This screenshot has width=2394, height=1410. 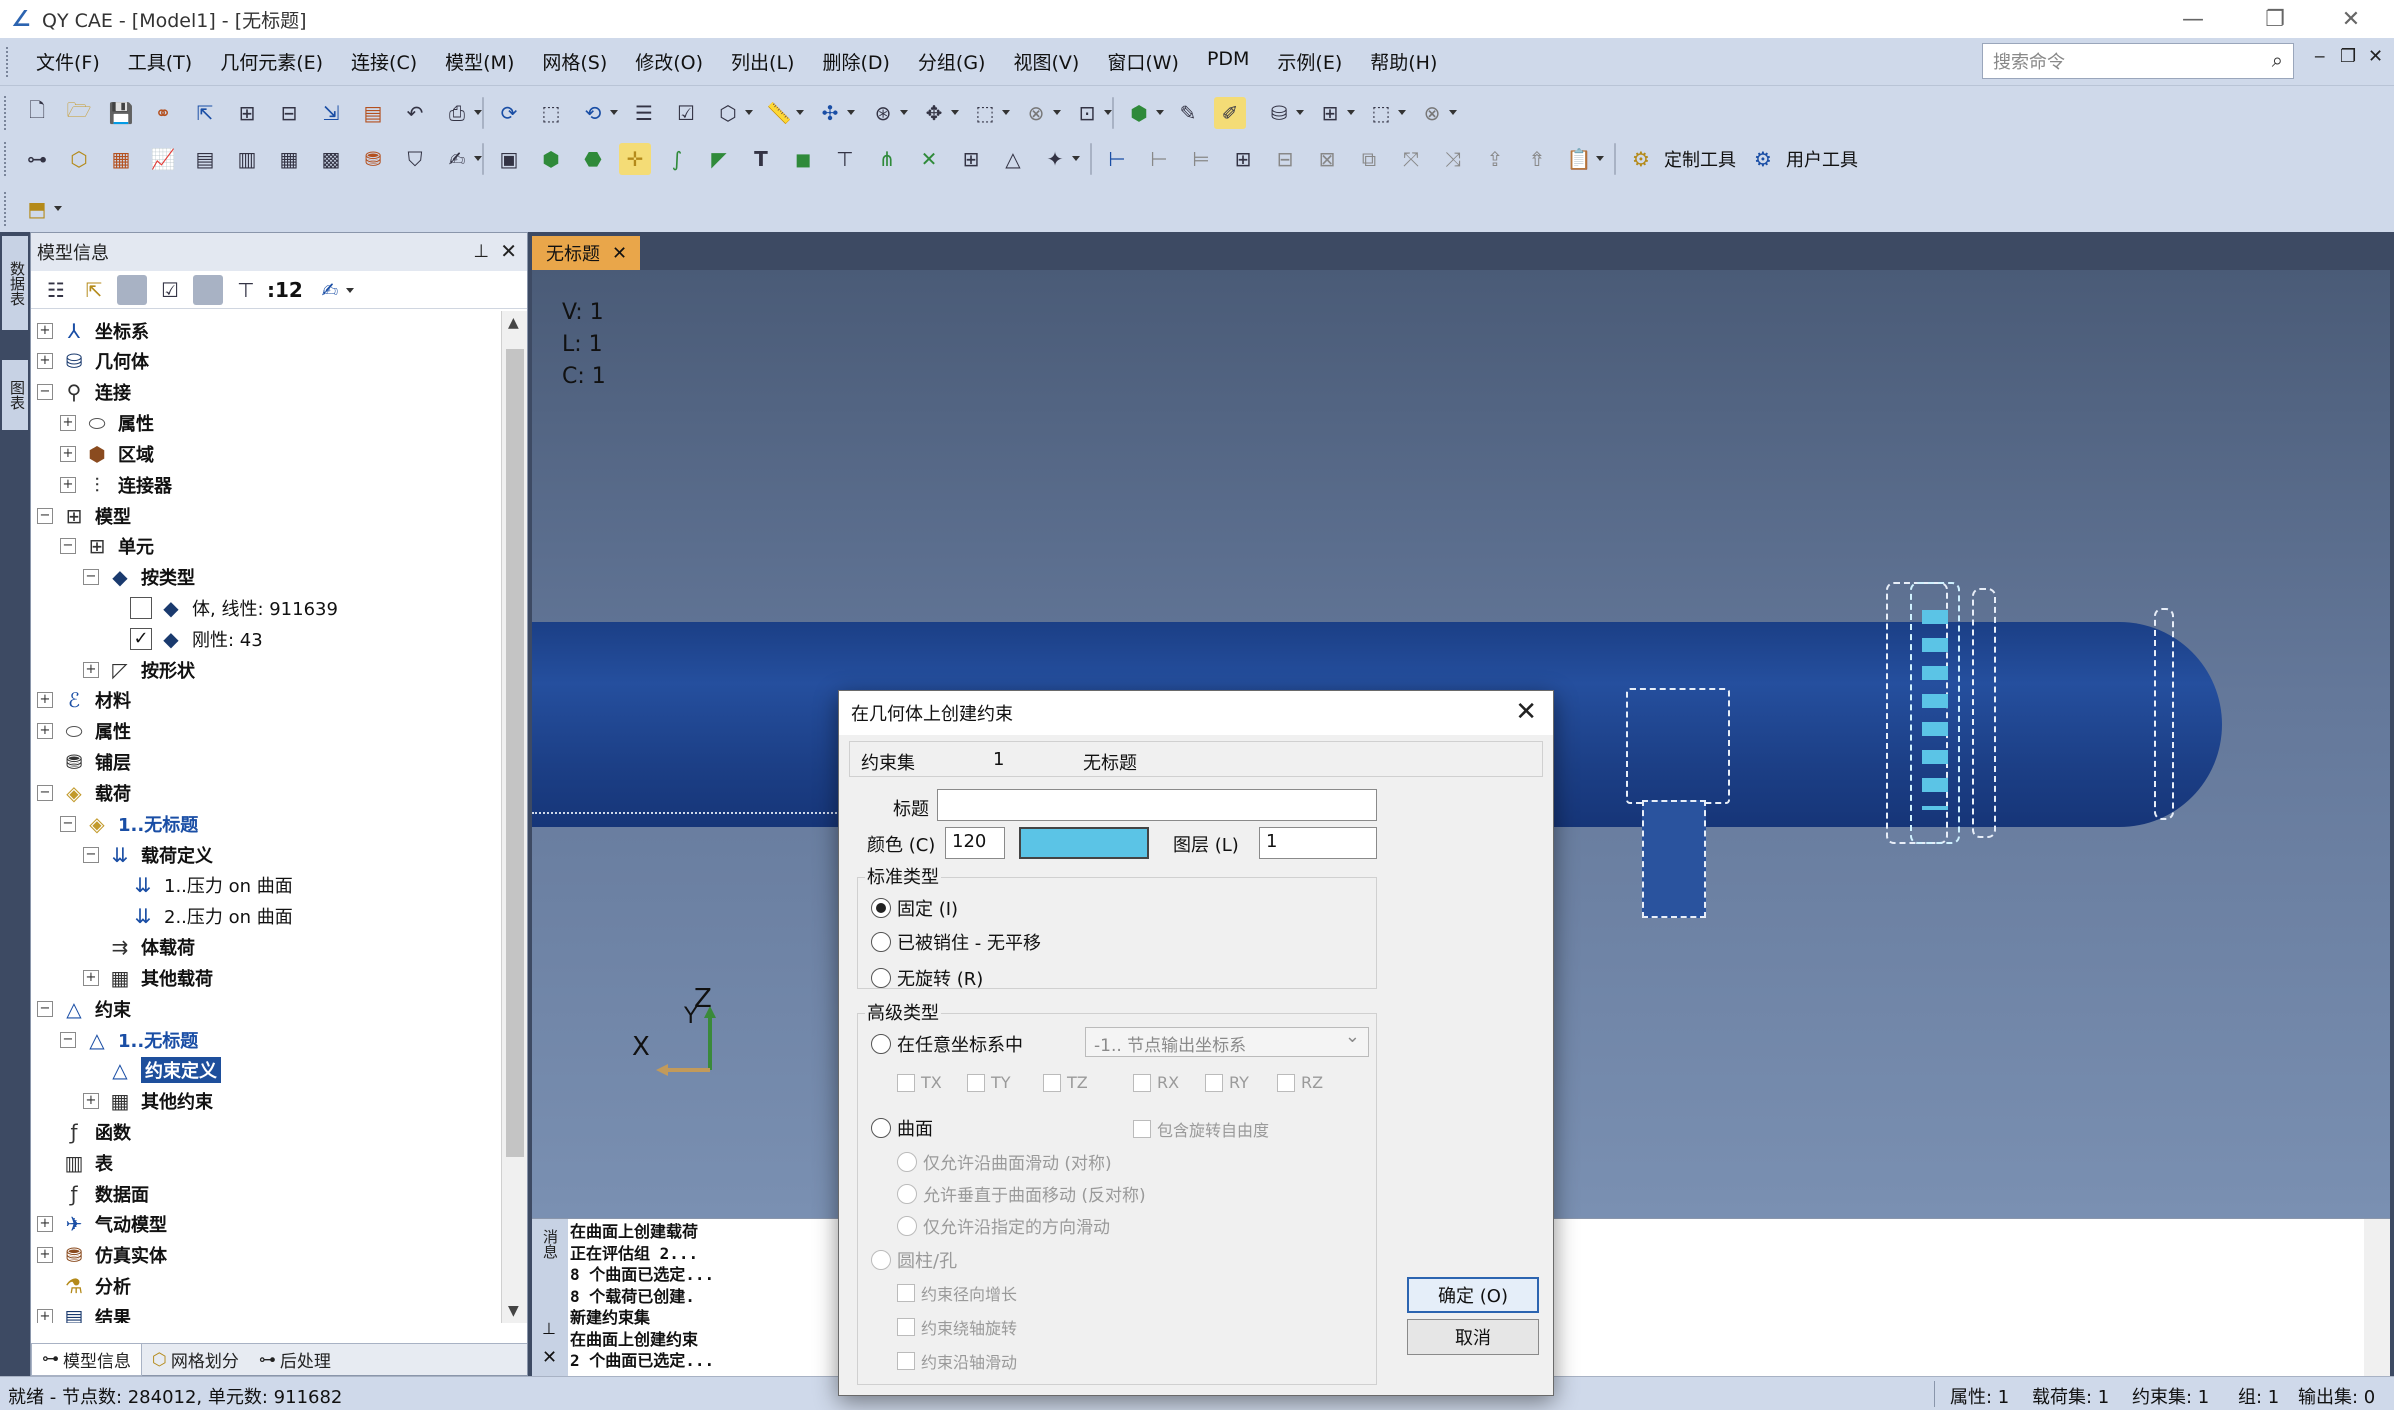 What do you see at coordinates (160, 61) in the screenshot?
I see `menu-item: 工具(T)` at bounding box center [160, 61].